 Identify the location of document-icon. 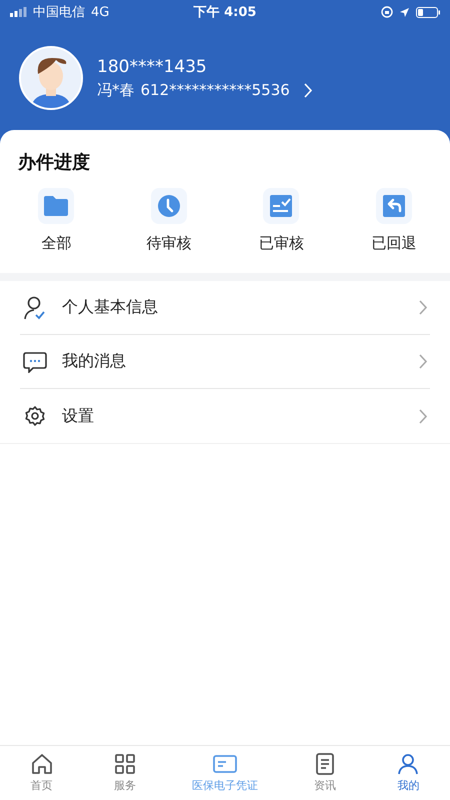
(324, 764).